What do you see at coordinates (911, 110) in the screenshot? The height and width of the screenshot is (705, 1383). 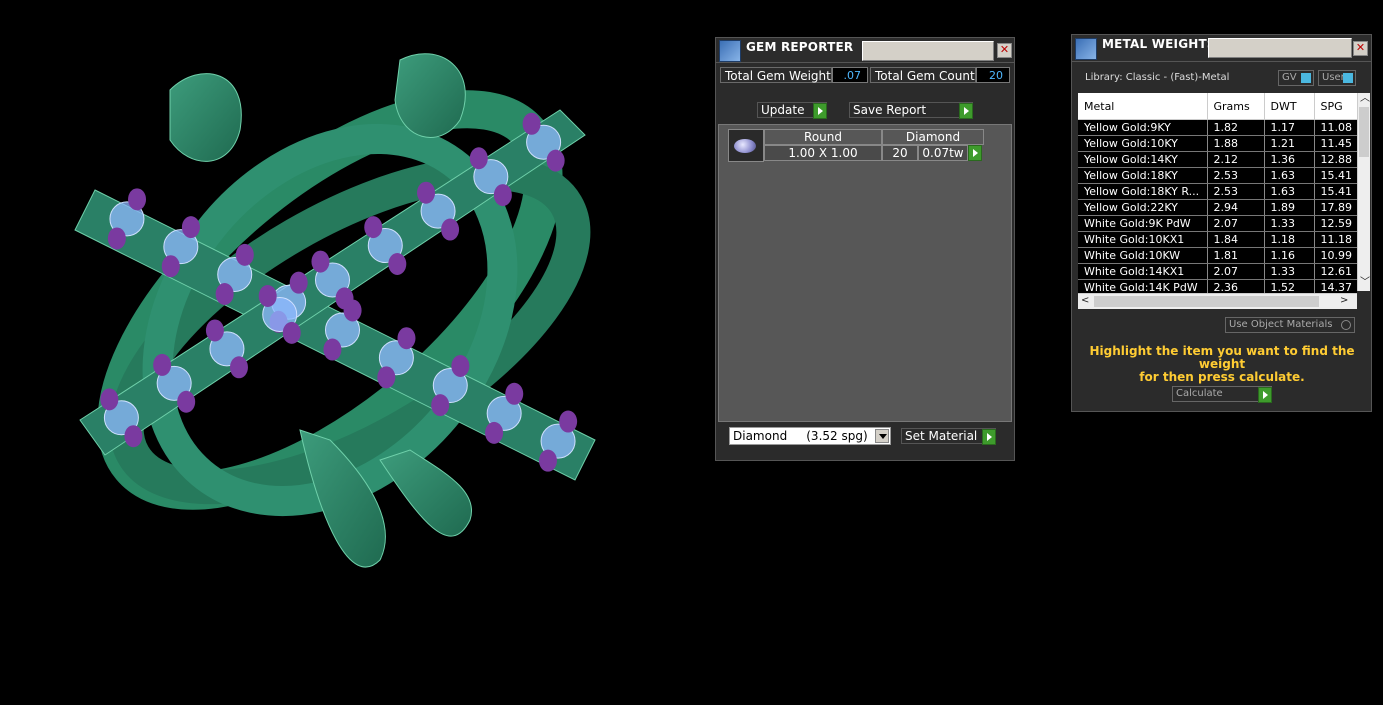 I see `save-report-button: Save Report` at bounding box center [911, 110].